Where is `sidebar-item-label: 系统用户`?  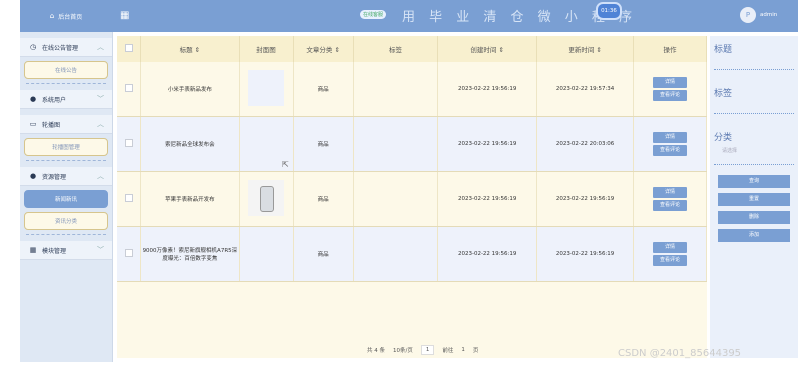 sidebar-item-label: 系统用户 is located at coordinates (54, 100).